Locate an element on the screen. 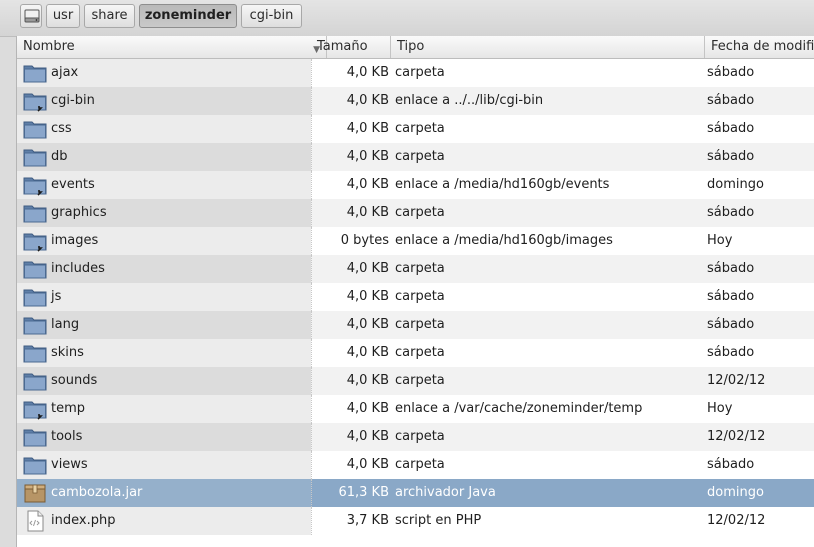 This screenshot has width=814, height=547. file-row: lang 4,0 KB carpeta sábado is located at coordinates (415, 325).